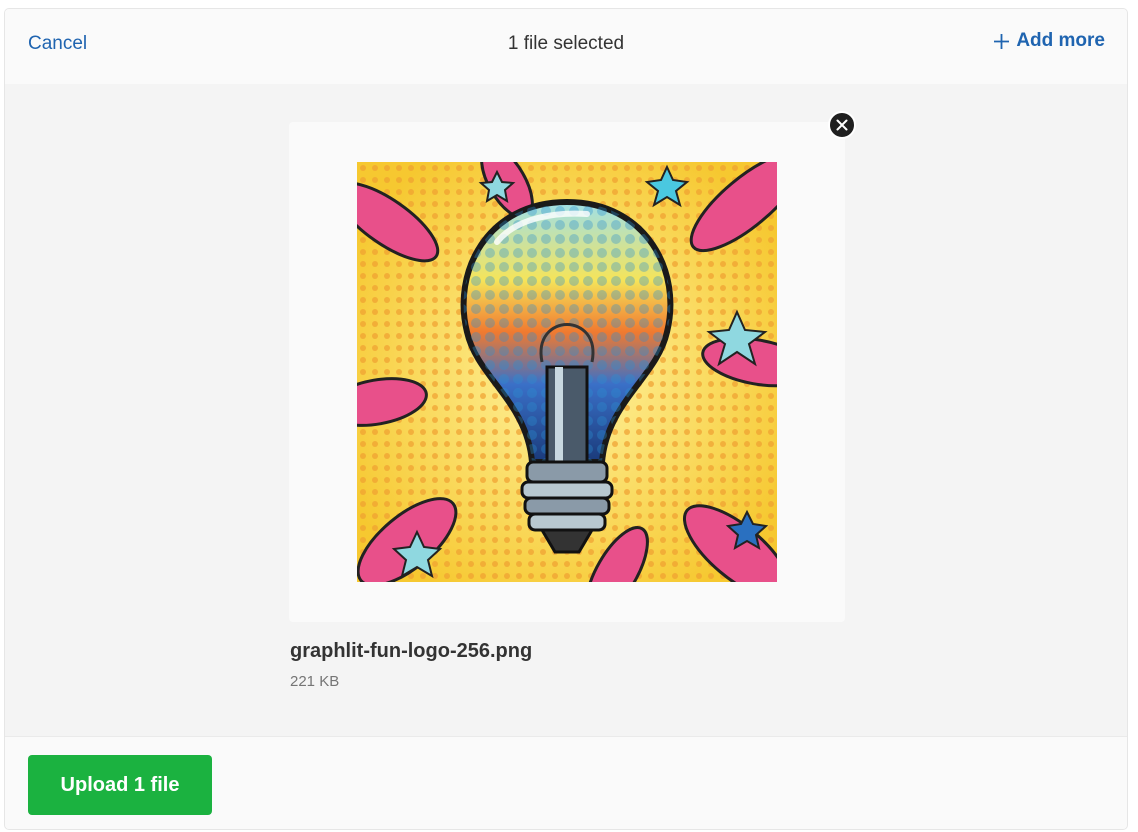  Describe the element at coordinates (1060, 40) in the screenshot. I see `add-more-label: Add more` at that location.